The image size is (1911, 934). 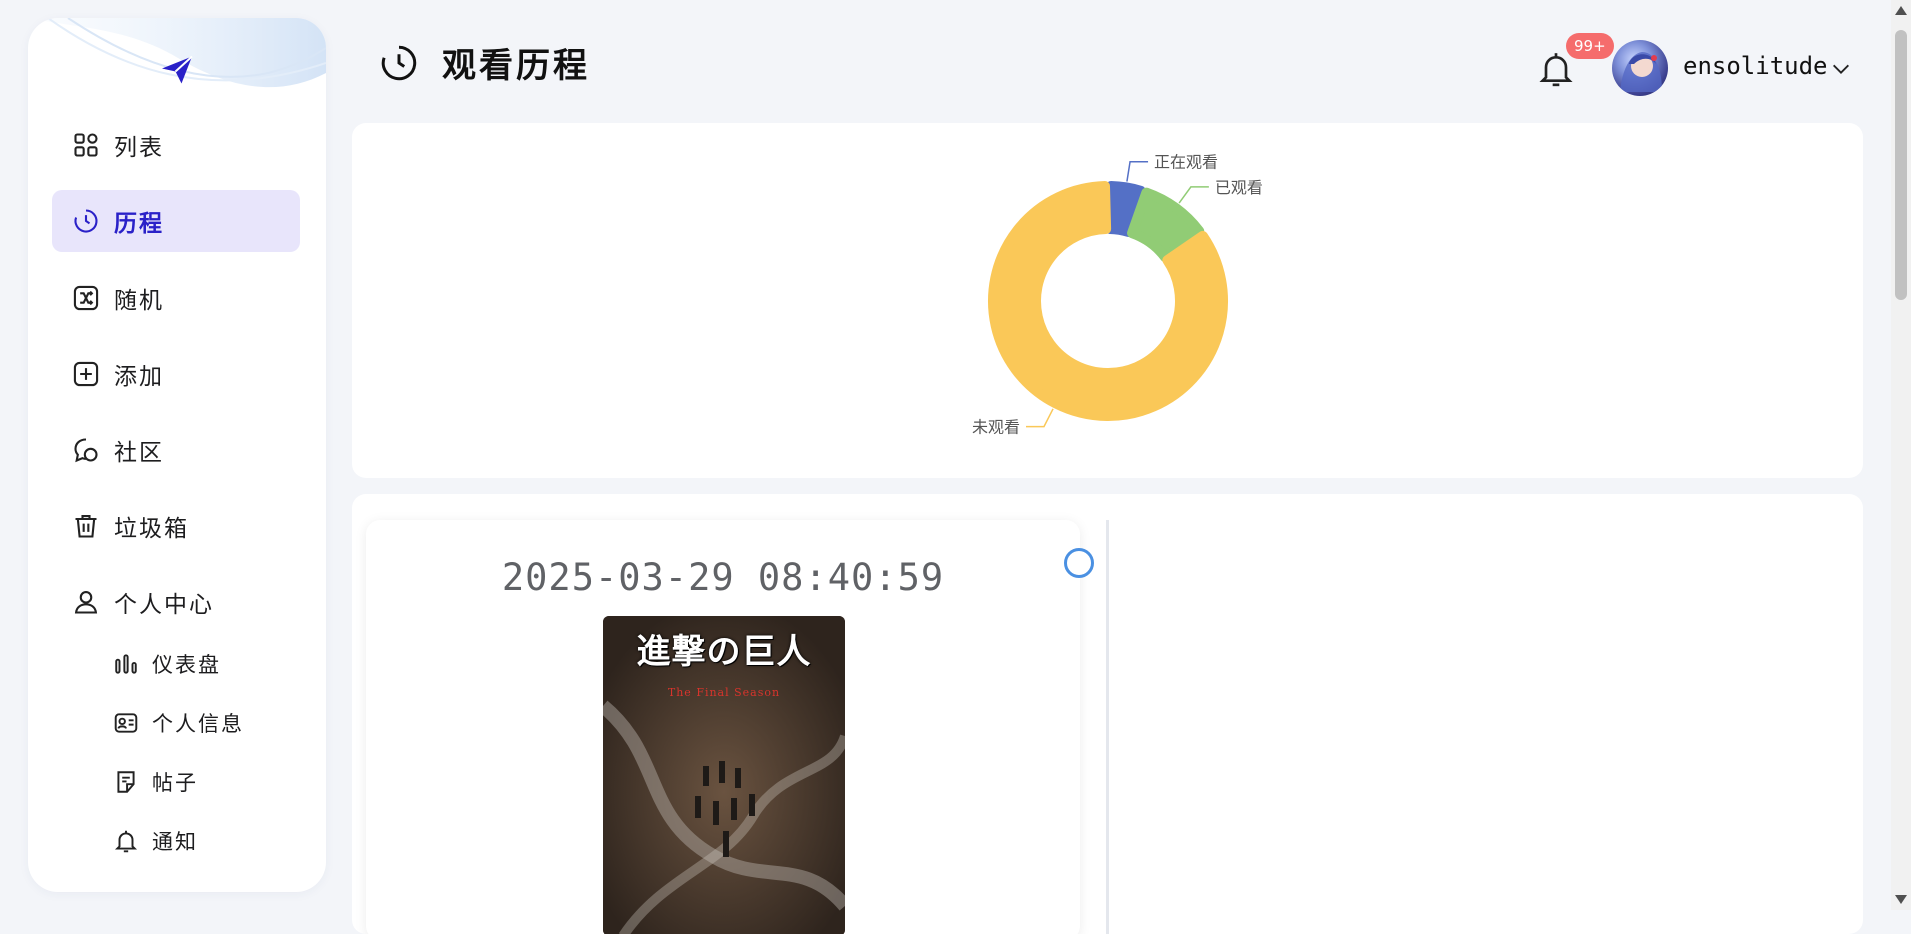 I want to click on sidebar-item-community: 社区, so click(x=176, y=450).